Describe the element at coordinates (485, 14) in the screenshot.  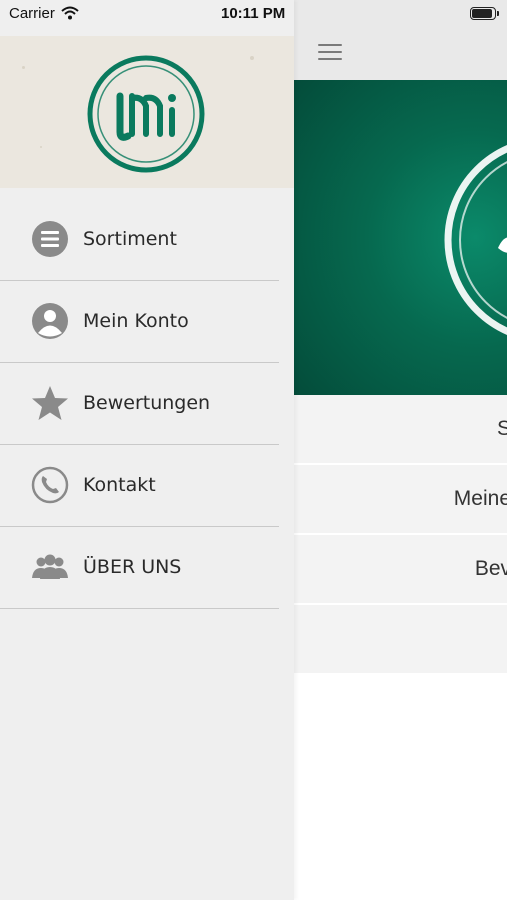
I see `battery-icon` at that location.